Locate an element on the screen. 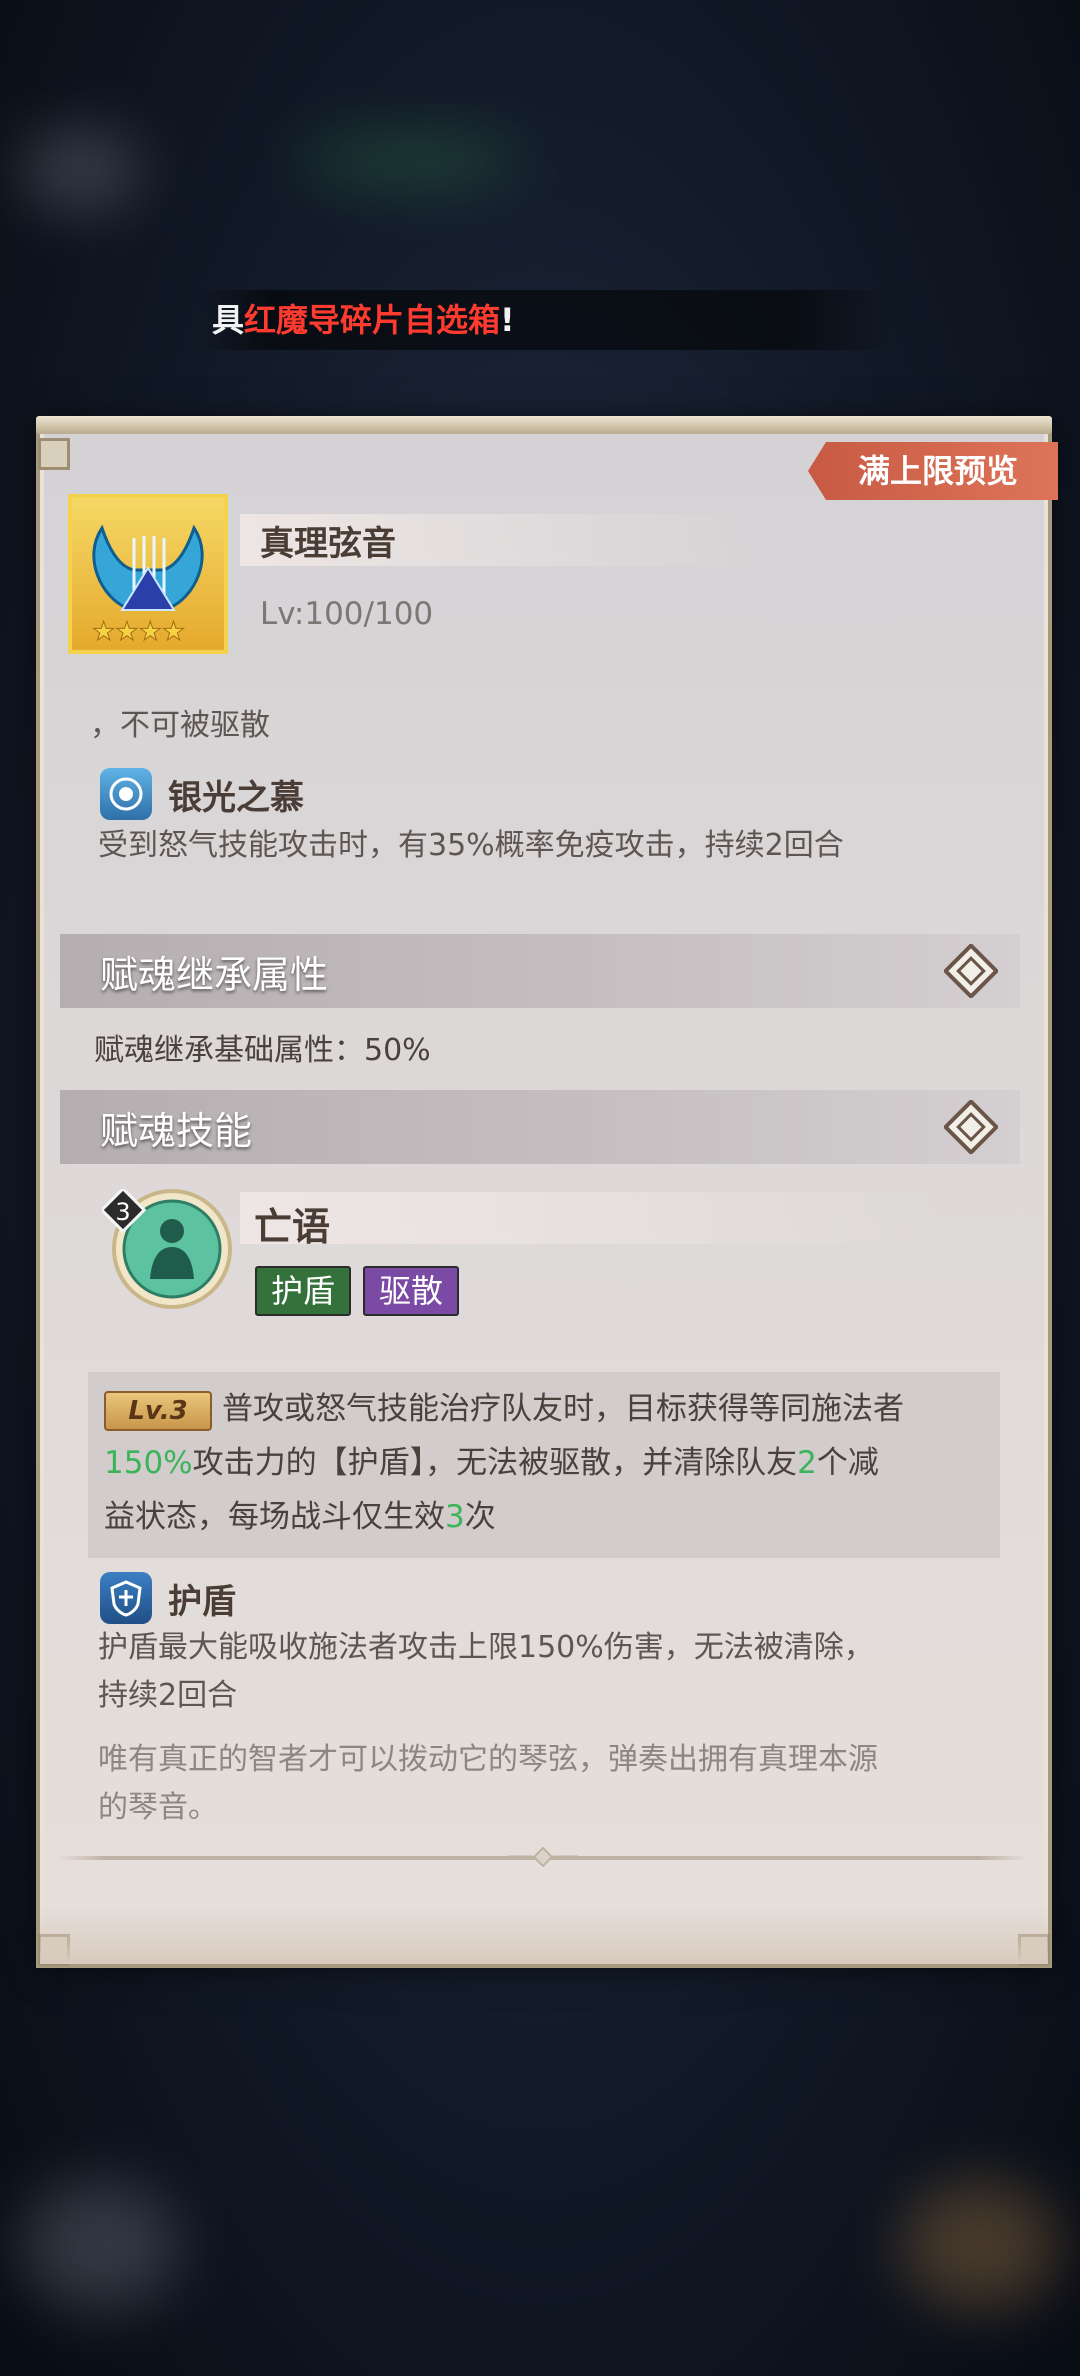 This screenshot has height=2376, width=1080. flavor-line1: 唯有真正的智者才可以拨动它的琴弦，弹奏出拥有真理本源 is located at coordinates (488, 1759).